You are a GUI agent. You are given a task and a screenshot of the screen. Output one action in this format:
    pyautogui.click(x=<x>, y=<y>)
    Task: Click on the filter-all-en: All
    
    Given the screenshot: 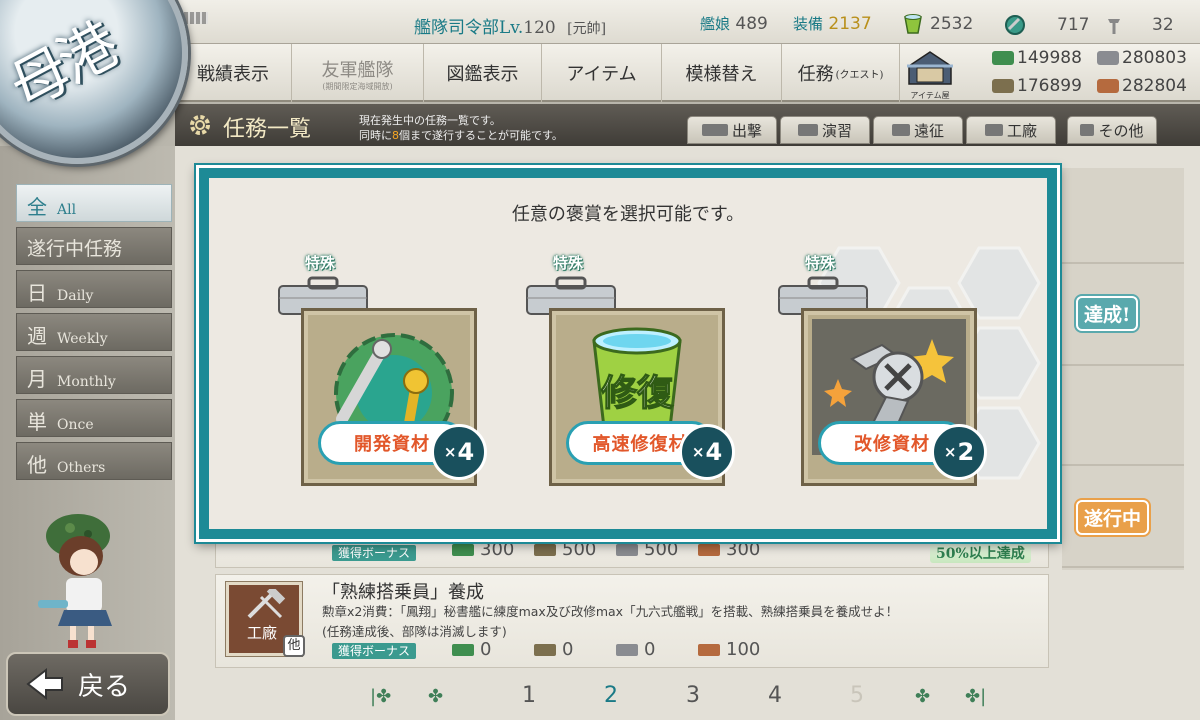 What is the action you would take?
    pyautogui.click(x=67, y=210)
    